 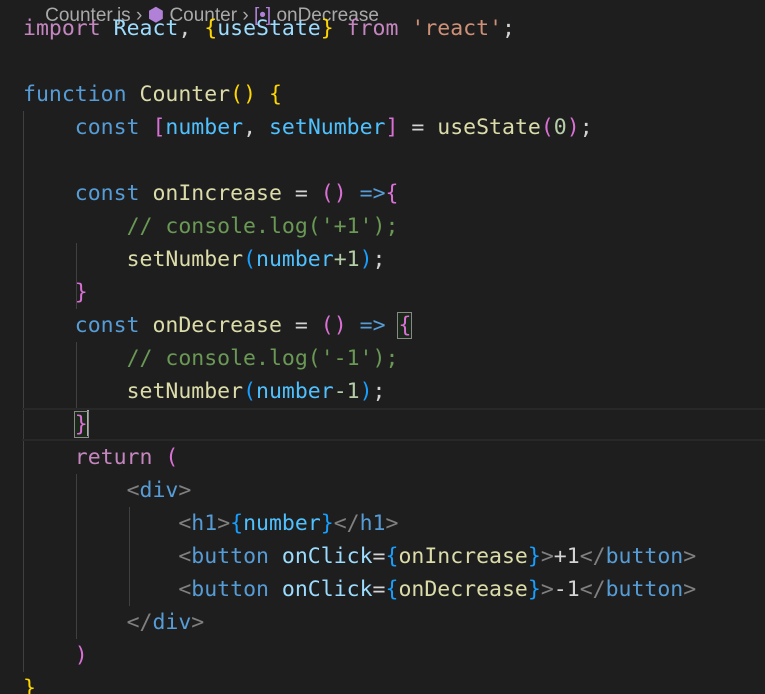 I want to click on code-token: +1, so click(x=346, y=259).